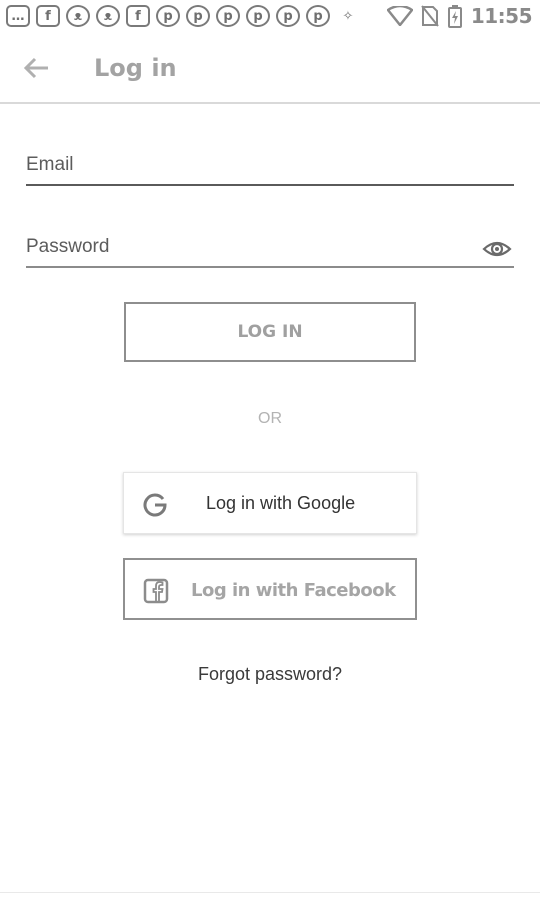 This screenshot has height=897, width=540. I want to click on email-field, so click(270, 170).